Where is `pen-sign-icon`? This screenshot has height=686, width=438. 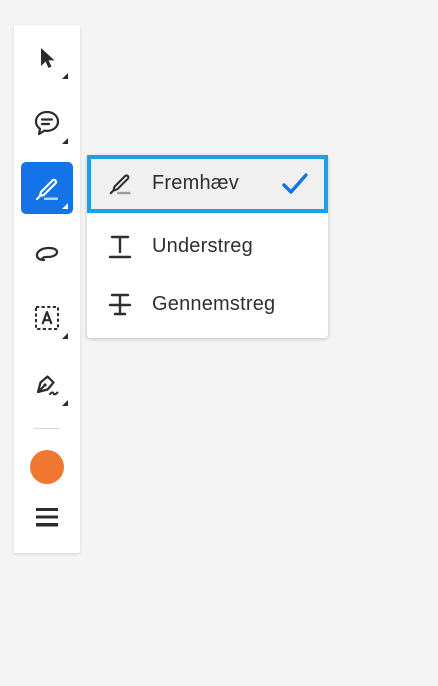 pen-sign-icon is located at coordinates (47, 385).